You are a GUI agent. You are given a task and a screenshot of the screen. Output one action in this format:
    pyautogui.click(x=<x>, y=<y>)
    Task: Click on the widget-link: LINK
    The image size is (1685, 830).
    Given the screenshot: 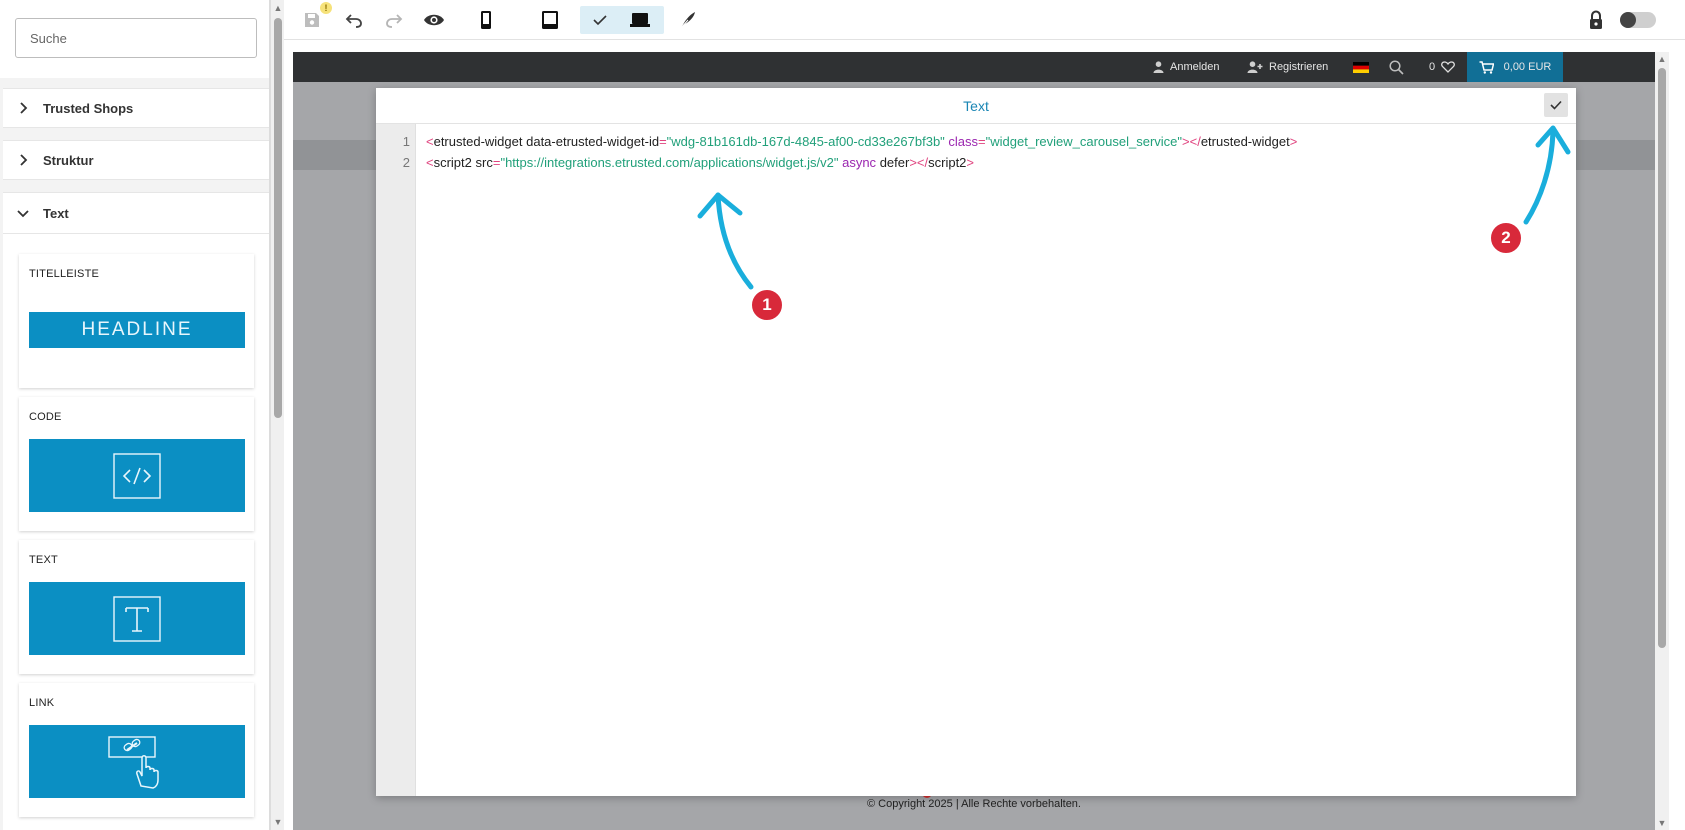 What is the action you would take?
    pyautogui.click(x=136, y=750)
    